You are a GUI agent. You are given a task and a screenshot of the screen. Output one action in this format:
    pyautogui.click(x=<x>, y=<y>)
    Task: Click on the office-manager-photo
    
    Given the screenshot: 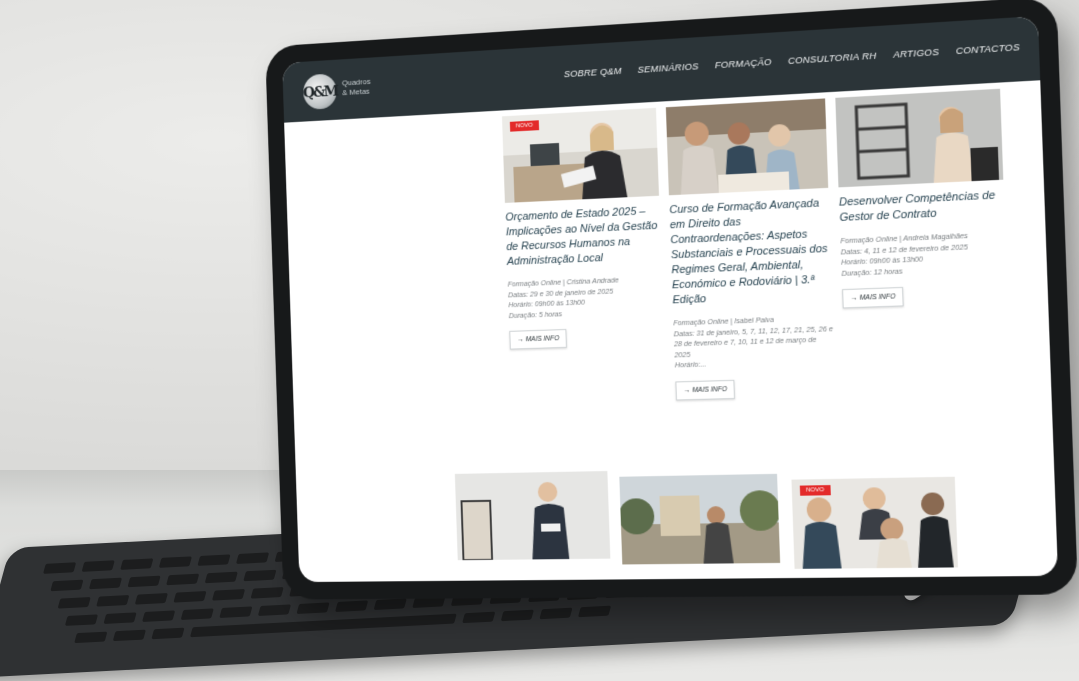 What is the action you would take?
    pyautogui.click(x=919, y=138)
    